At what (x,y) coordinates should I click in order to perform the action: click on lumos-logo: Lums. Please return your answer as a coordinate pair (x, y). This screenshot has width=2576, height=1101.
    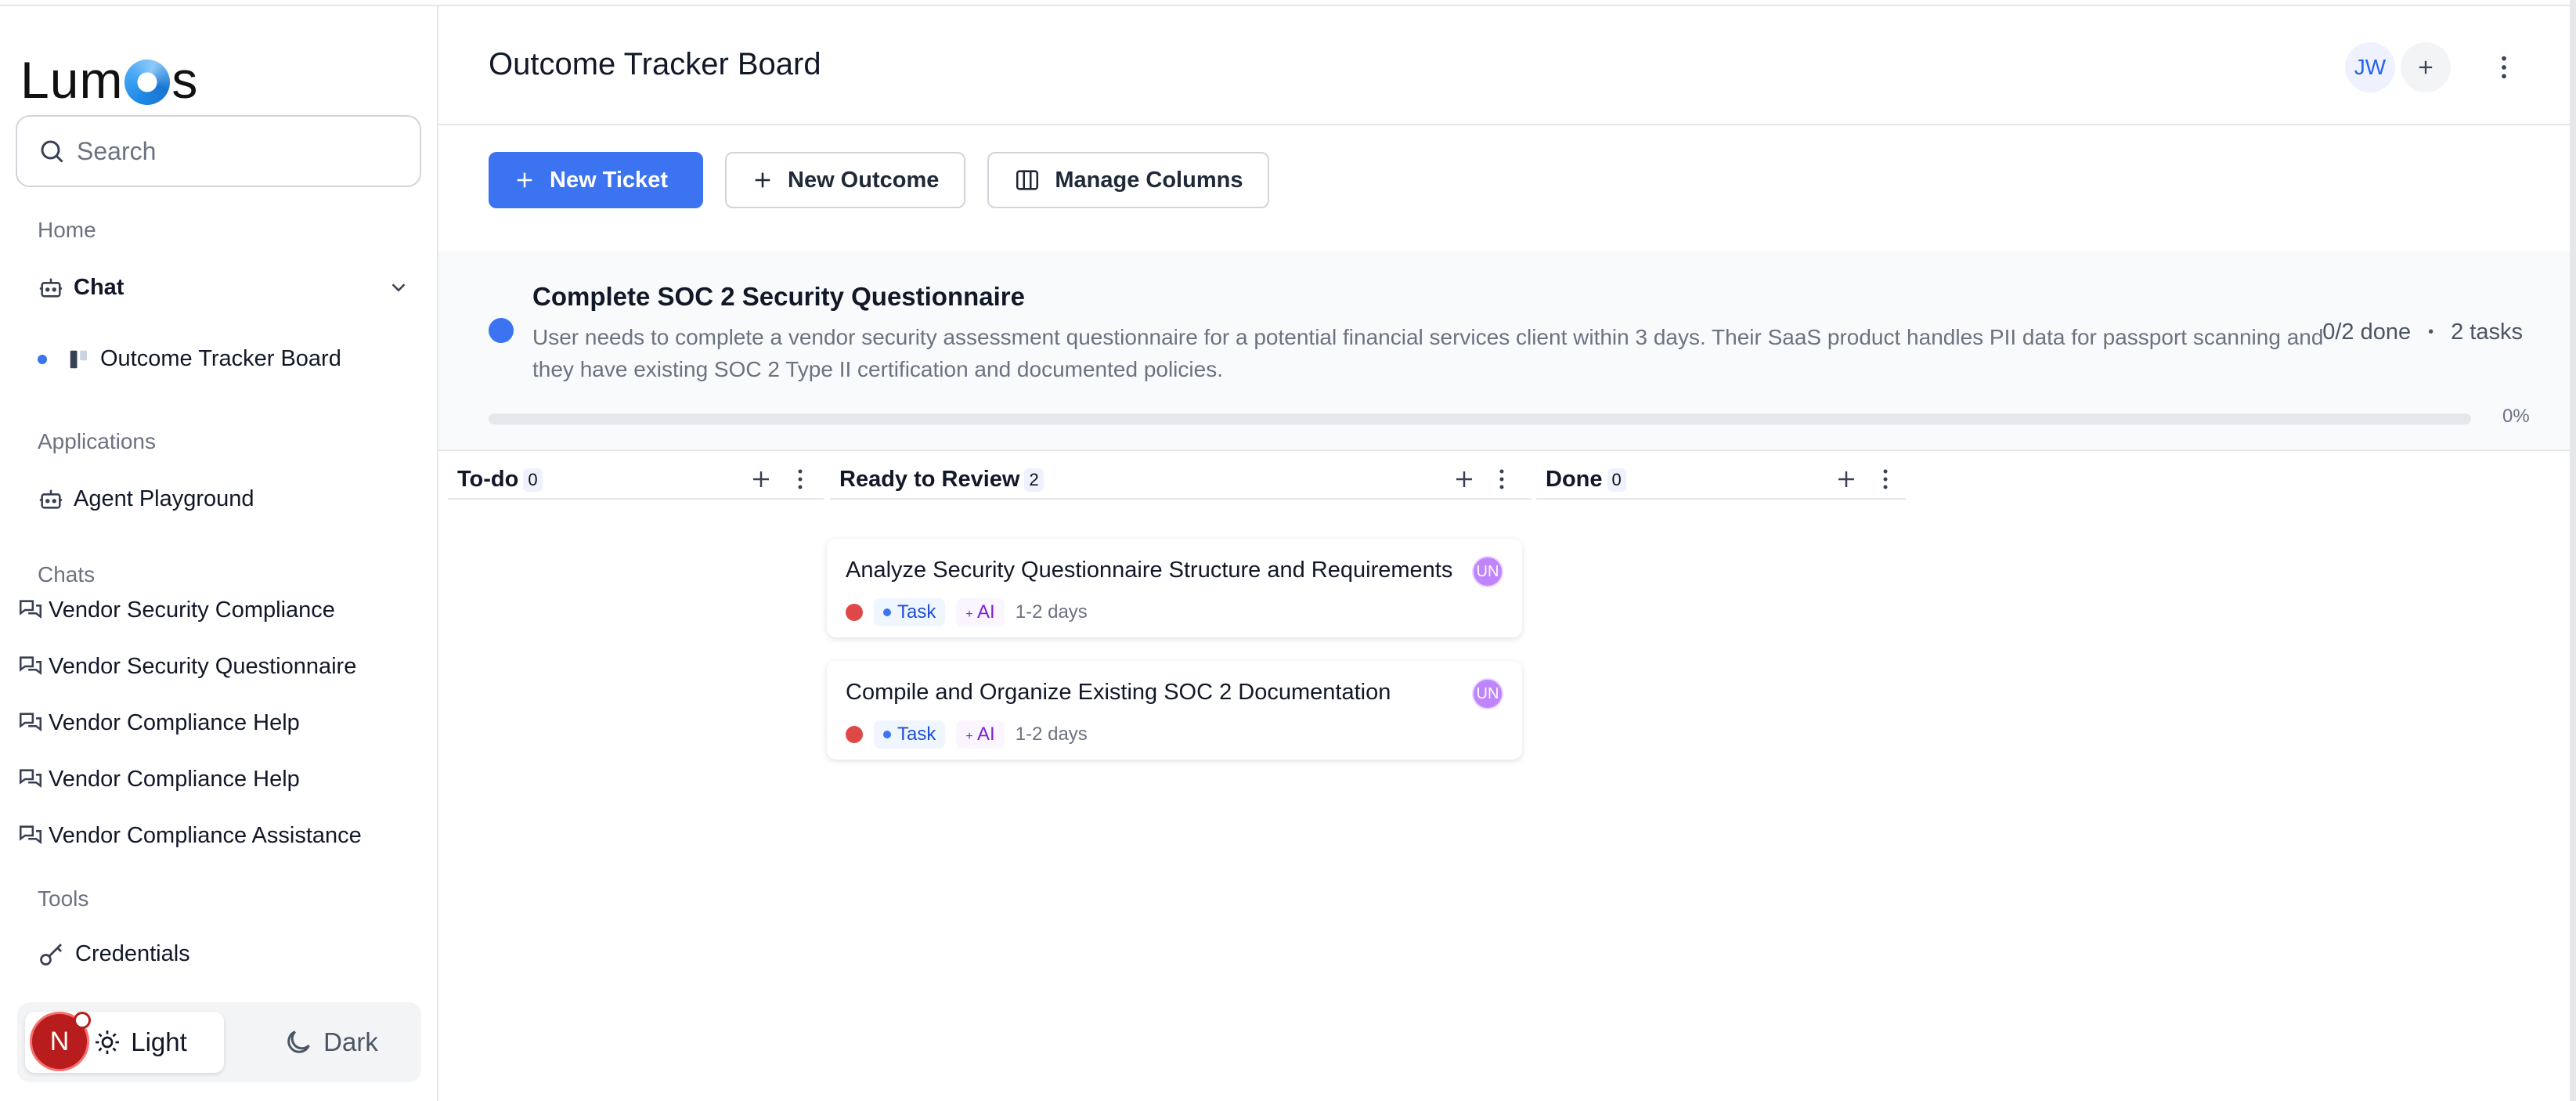
    Looking at the image, I should click on (109, 80).